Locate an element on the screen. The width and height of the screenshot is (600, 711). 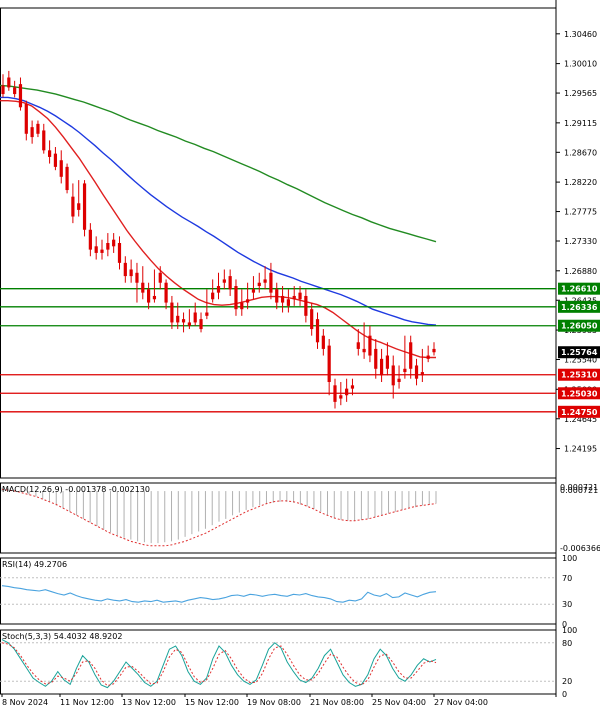
price-tick-label: 1.29115 is located at coordinates (580, 123).